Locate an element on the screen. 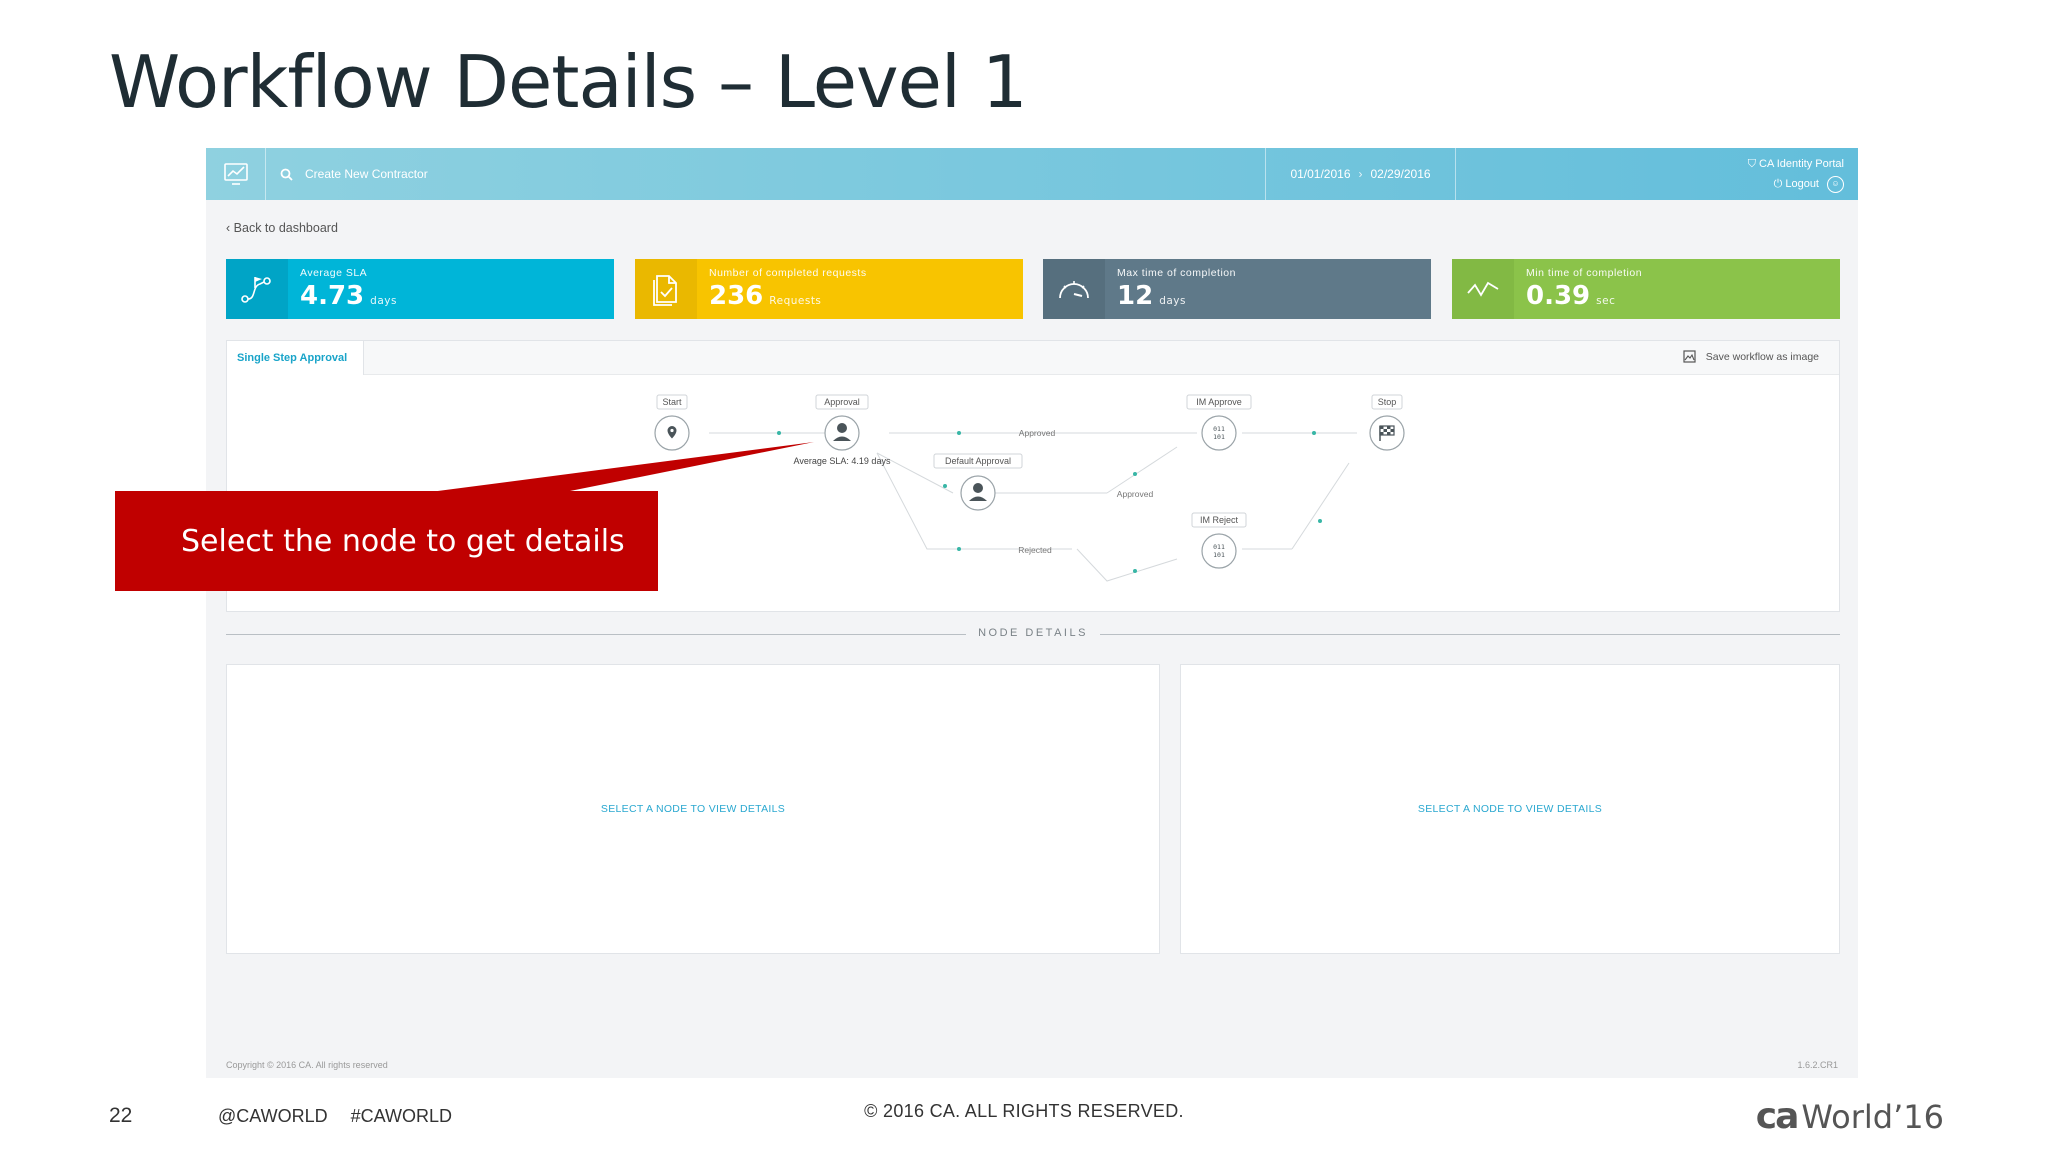 The height and width of the screenshot is (1152, 2048). stat-unit: sec is located at coordinates (1606, 301).